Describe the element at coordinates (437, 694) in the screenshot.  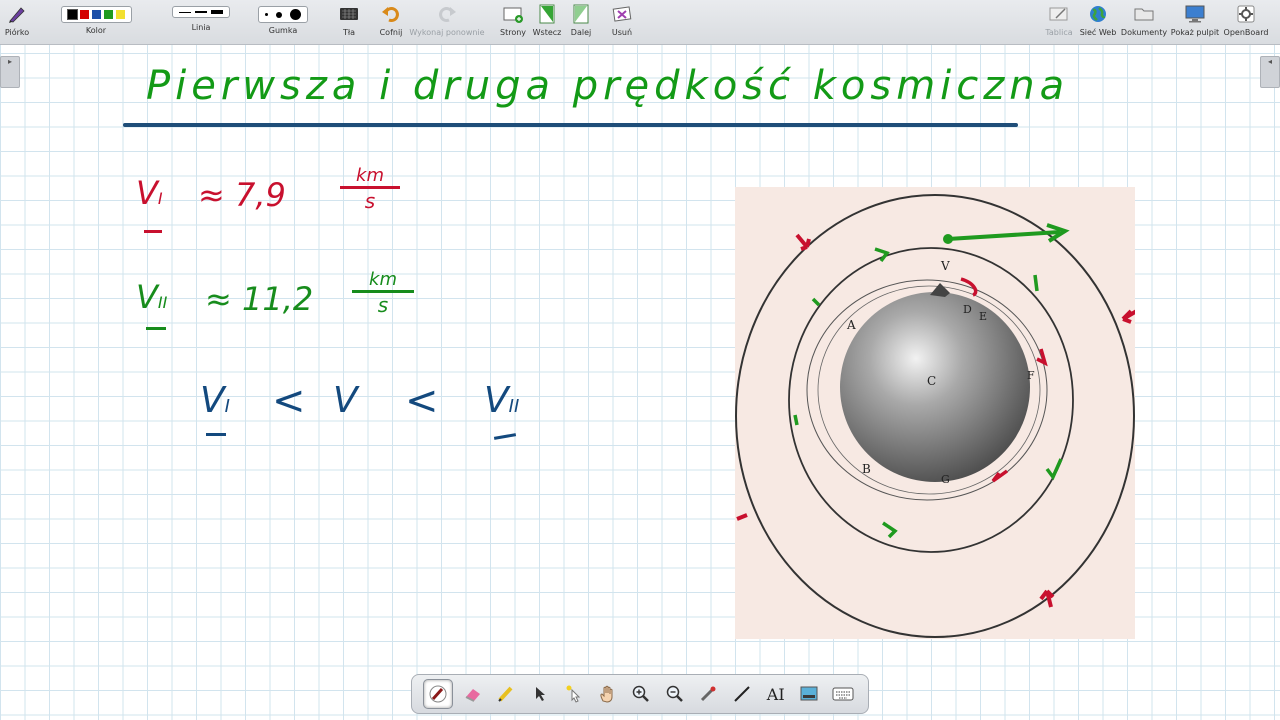
I see `pen-icon` at that location.